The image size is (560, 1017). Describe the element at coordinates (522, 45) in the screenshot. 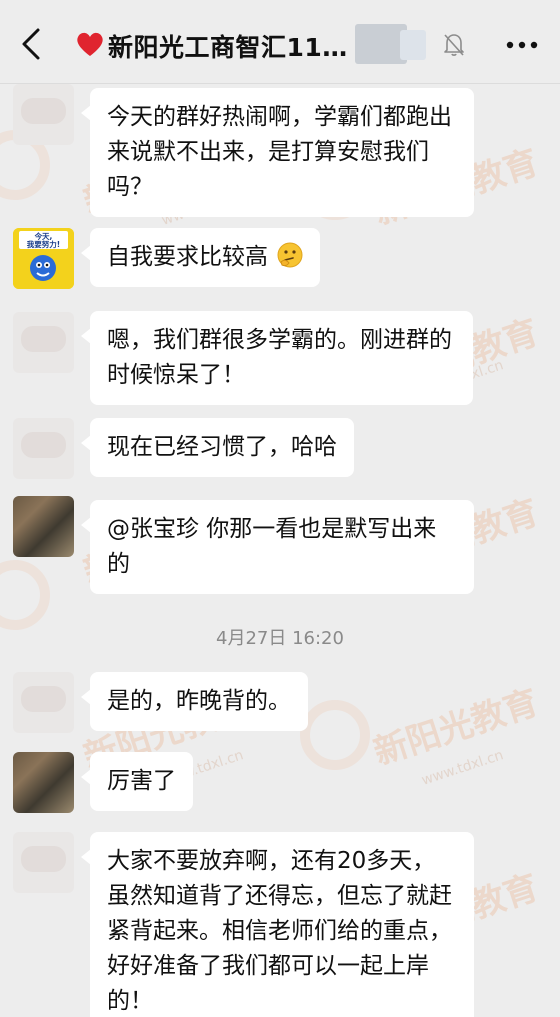

I see `more-options-icon` at that location.